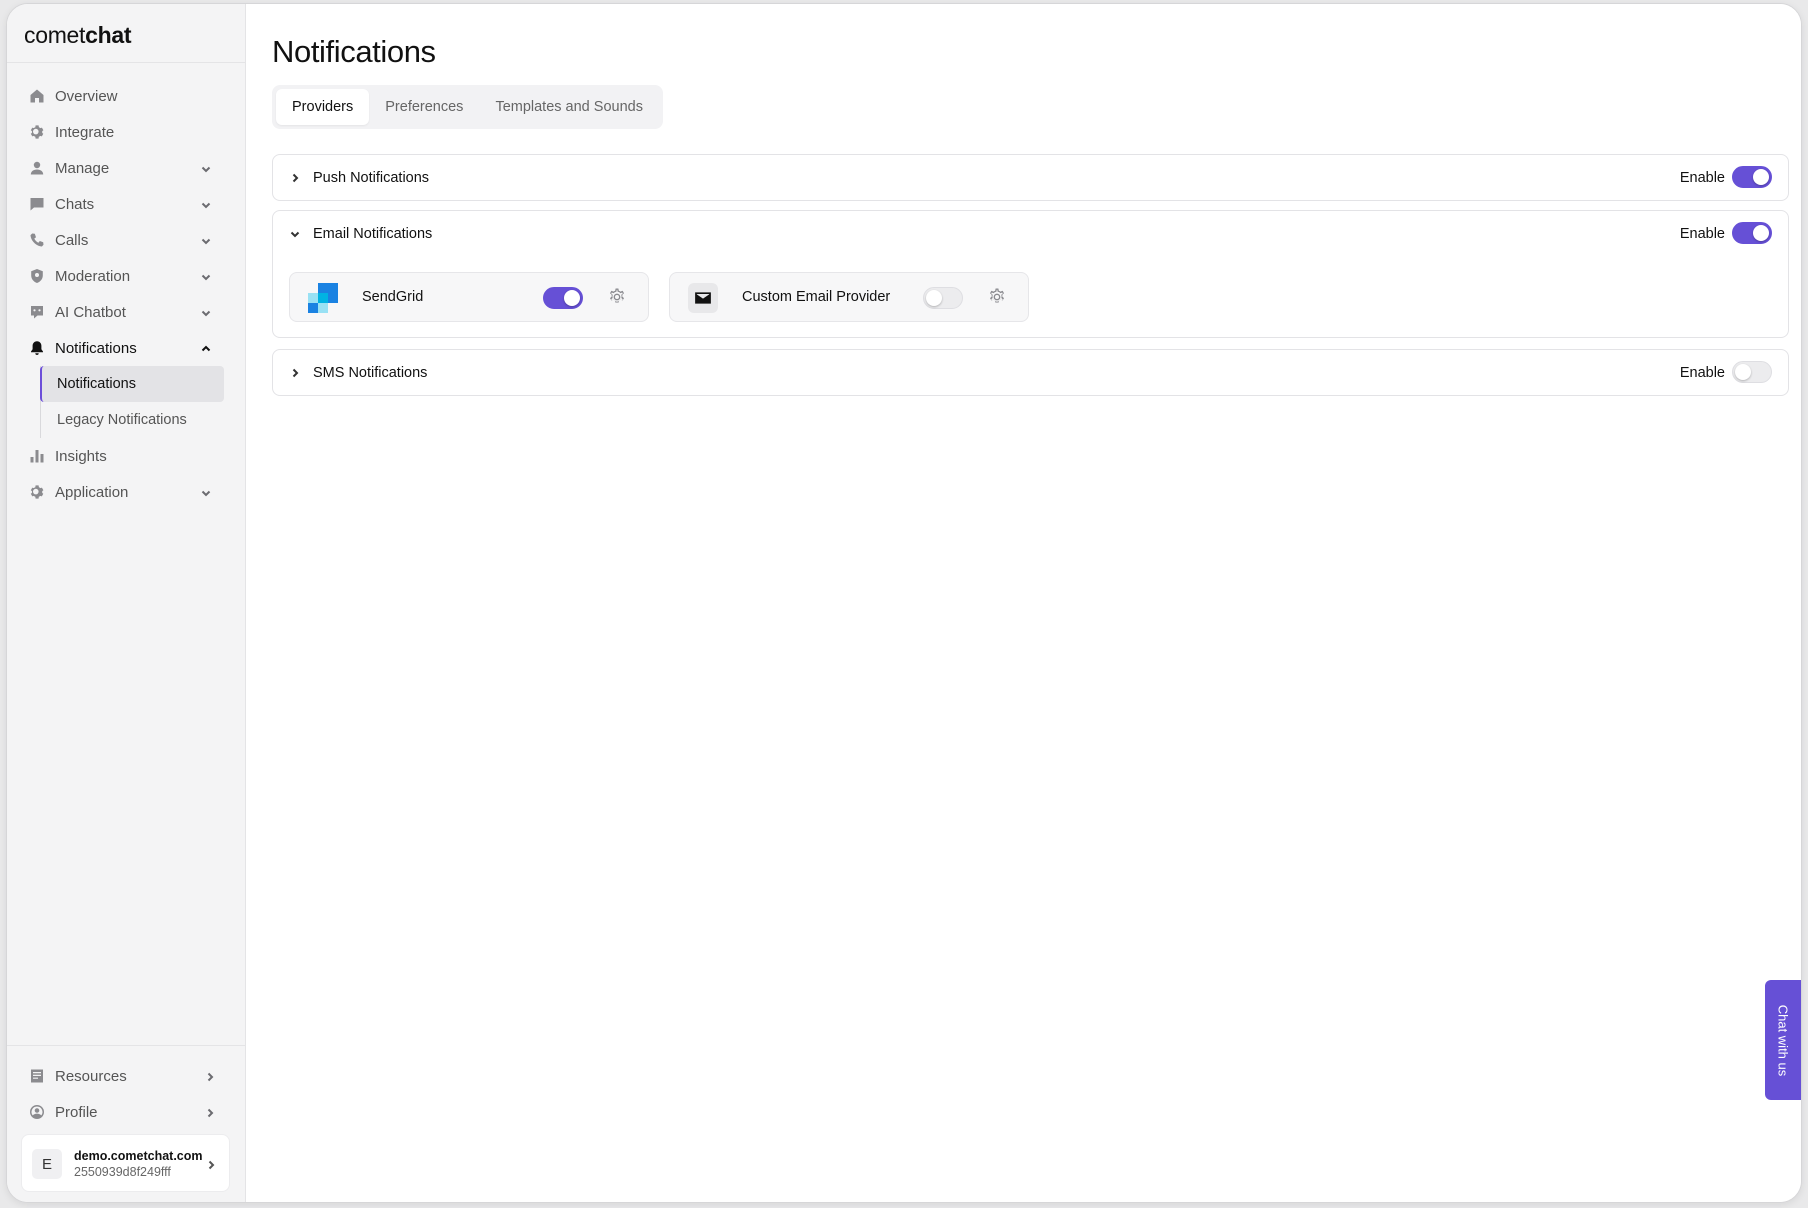  Describe the element at coordinates (323, 107) in the screenshot. I see `tab-providers: Providers` at that location.